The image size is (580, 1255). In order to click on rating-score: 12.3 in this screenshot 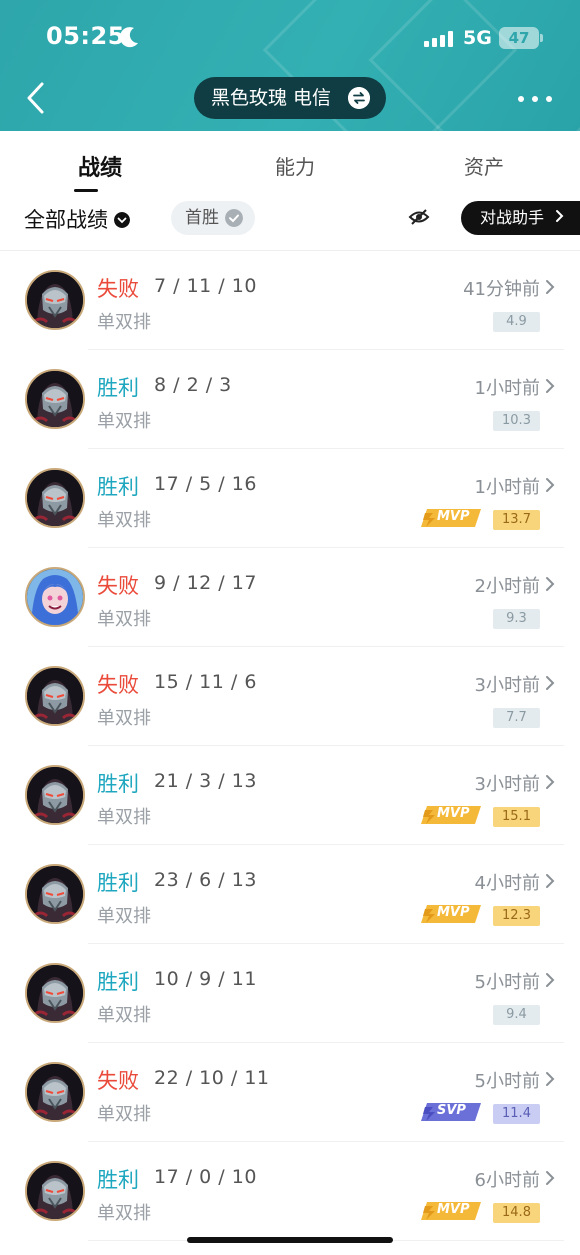, I will do `click(516, 916)`.